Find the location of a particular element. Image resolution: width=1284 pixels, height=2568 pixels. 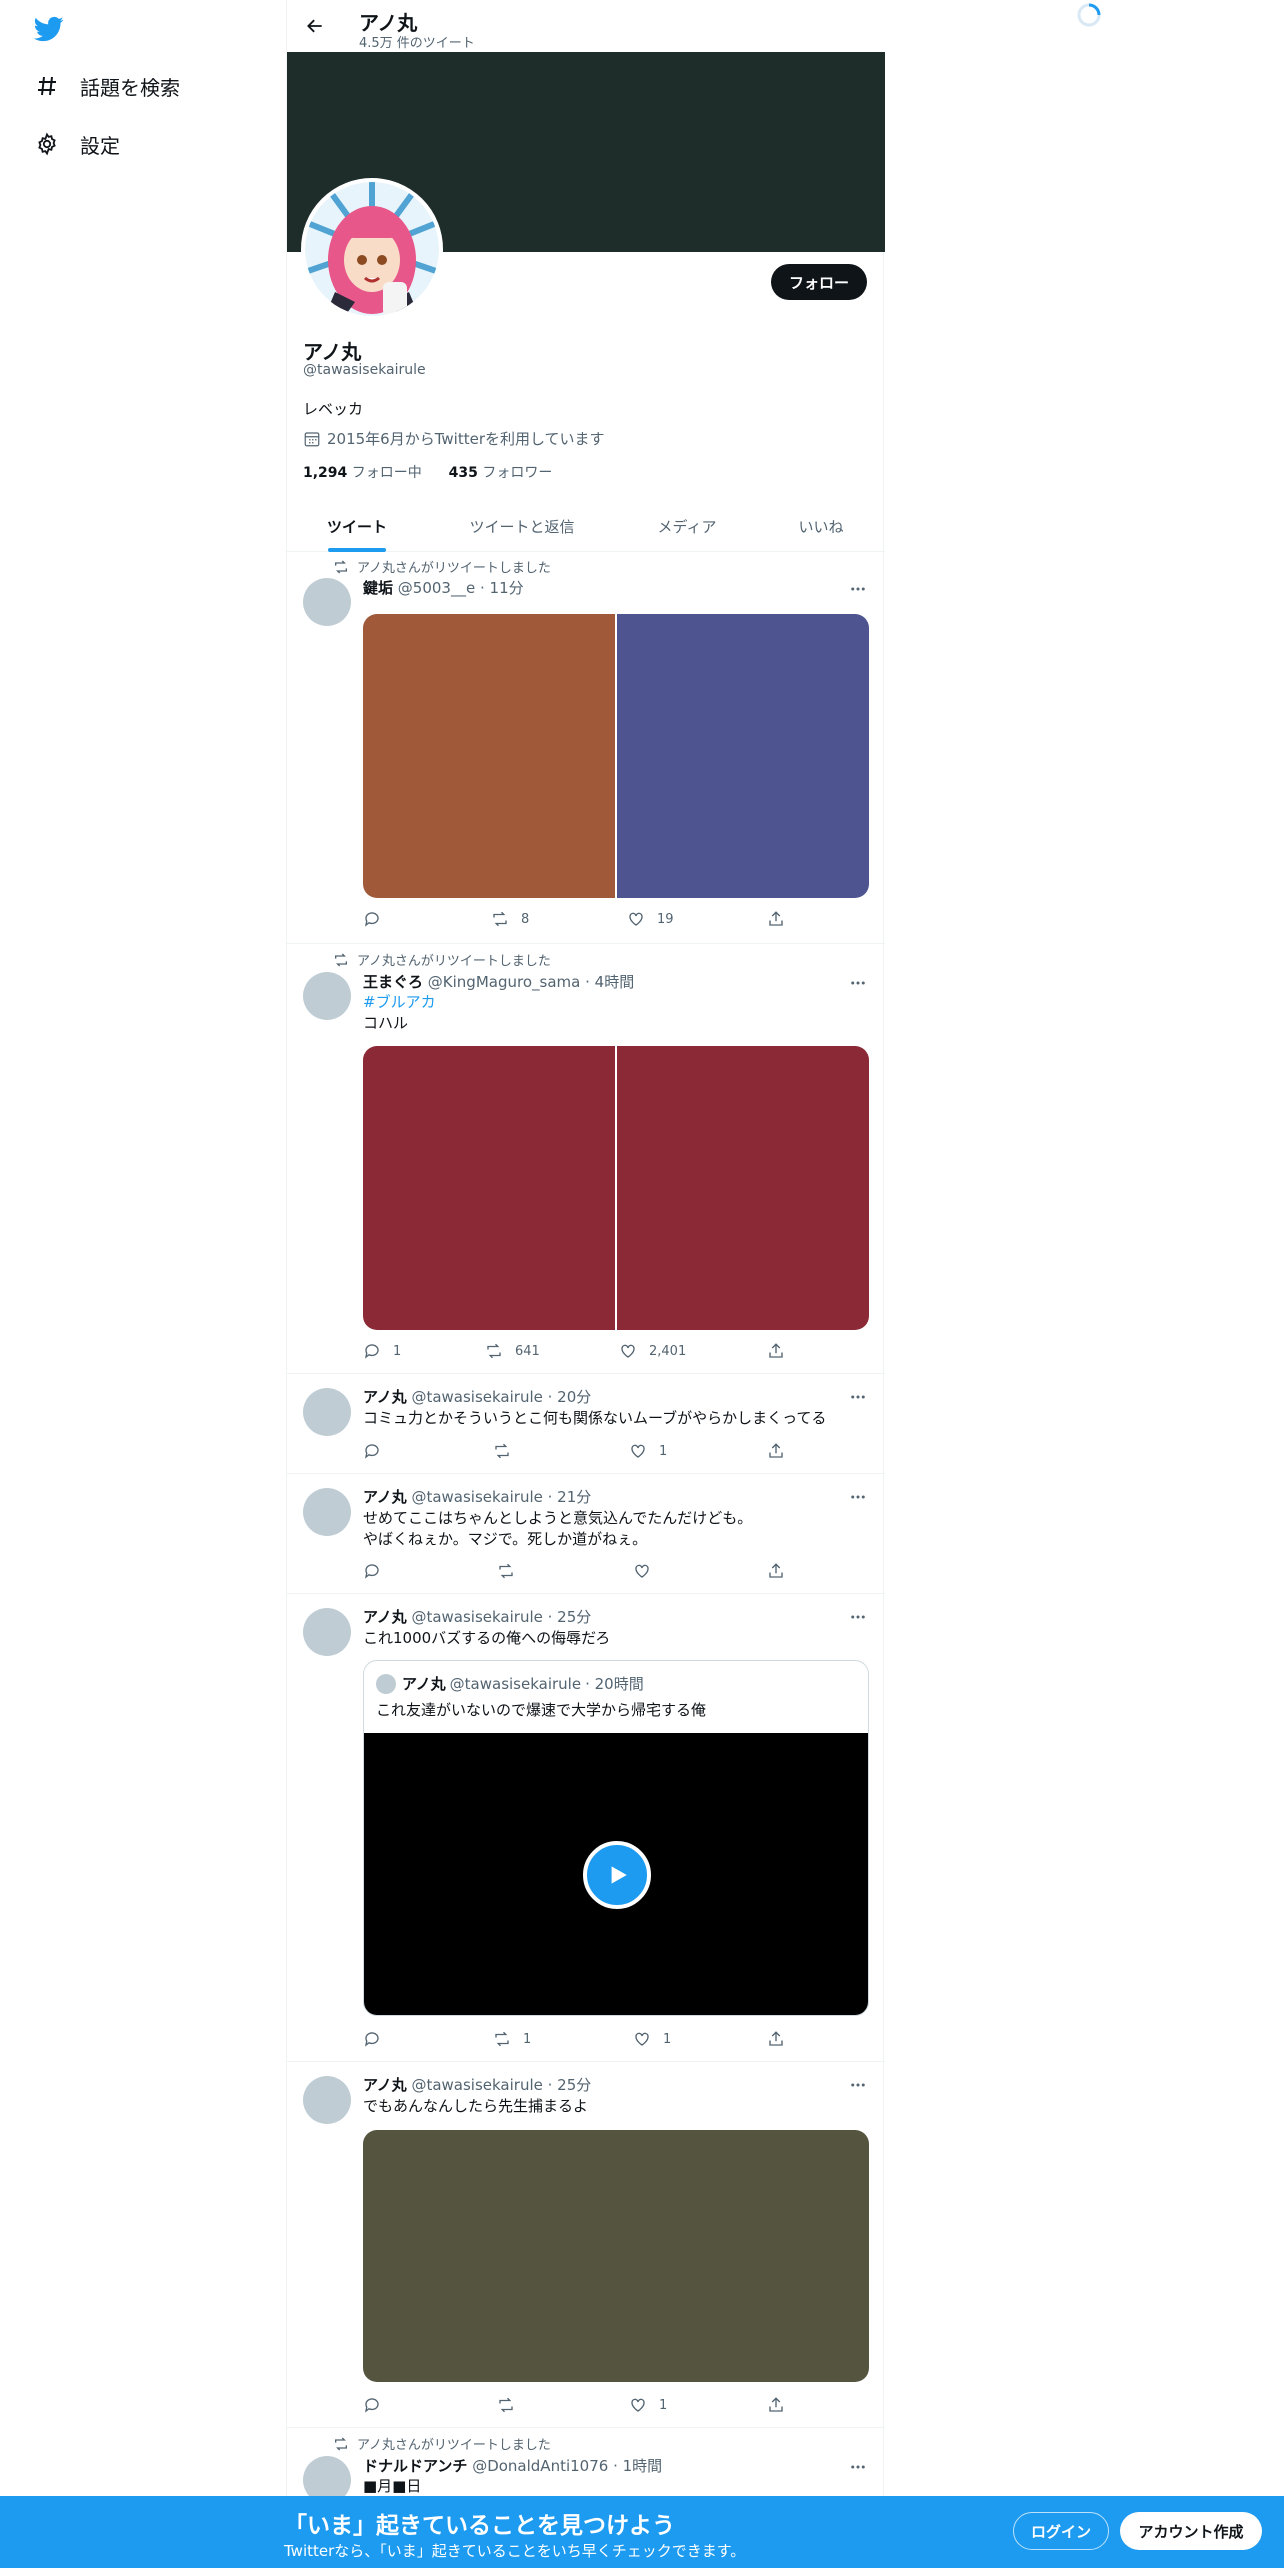

tweet-meta: アノ丸 @tawasisekairule · 25分 is located at coordinates (477, 1616).